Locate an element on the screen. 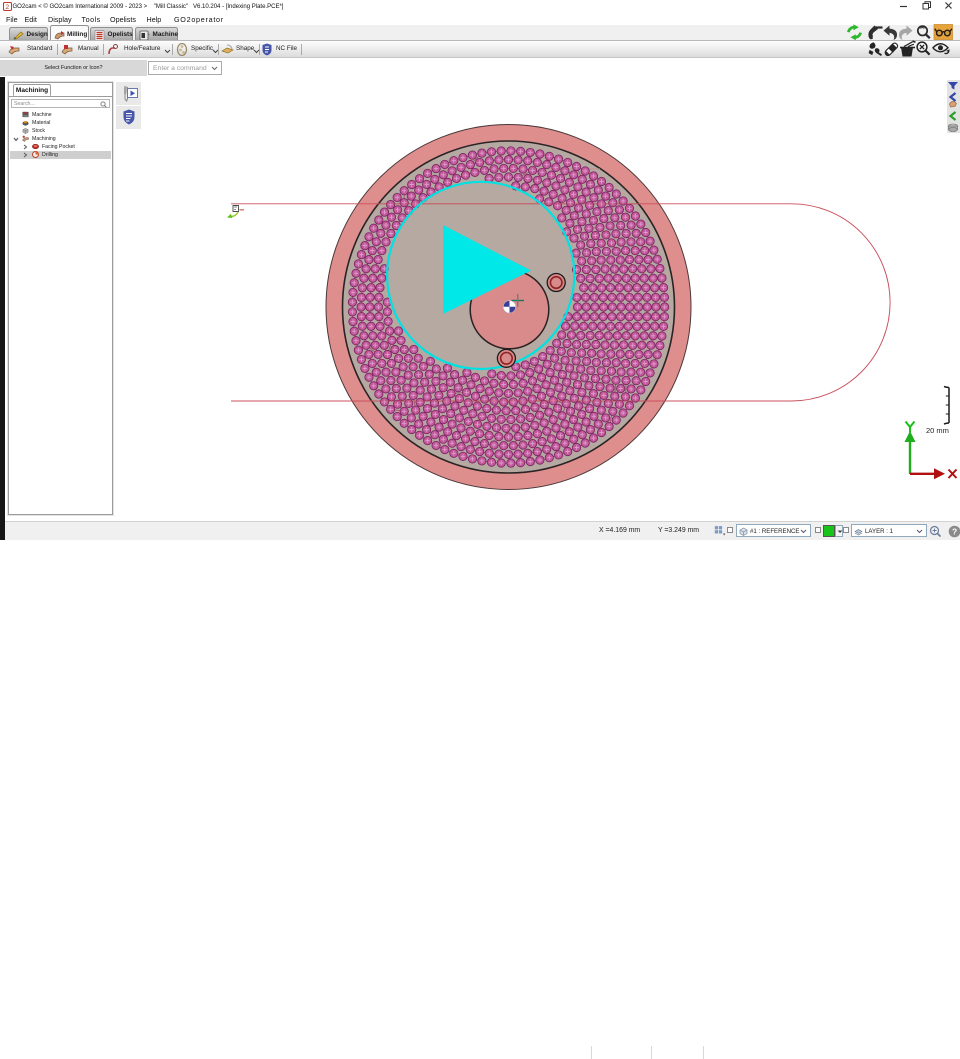 Image resolution: width=960 pixels, height=1059 pixels. svg-text: 20 mm is located at coordinates (937, 430).